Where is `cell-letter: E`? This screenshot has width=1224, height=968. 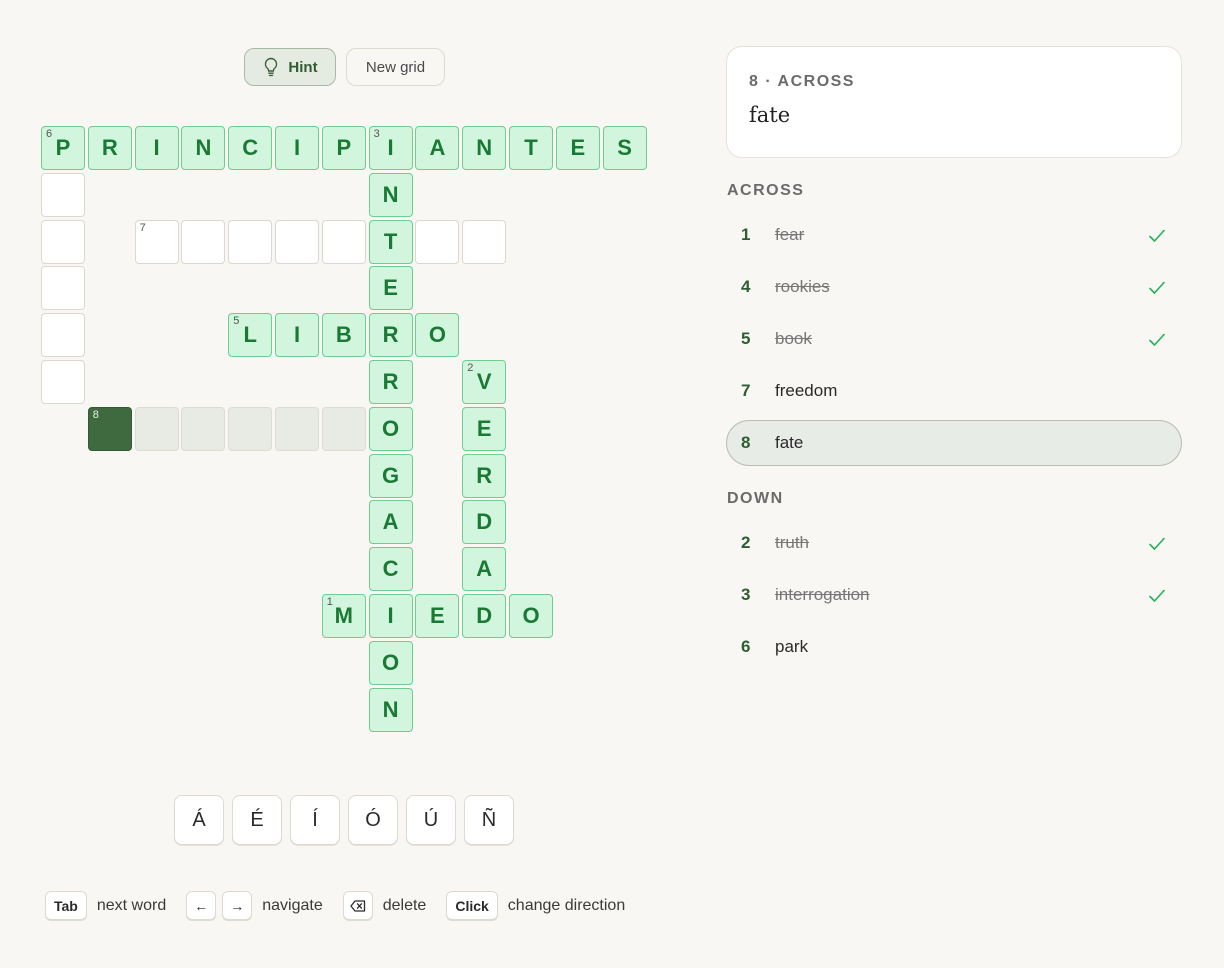 cell-letter: E is located at coordinates (578, 147).